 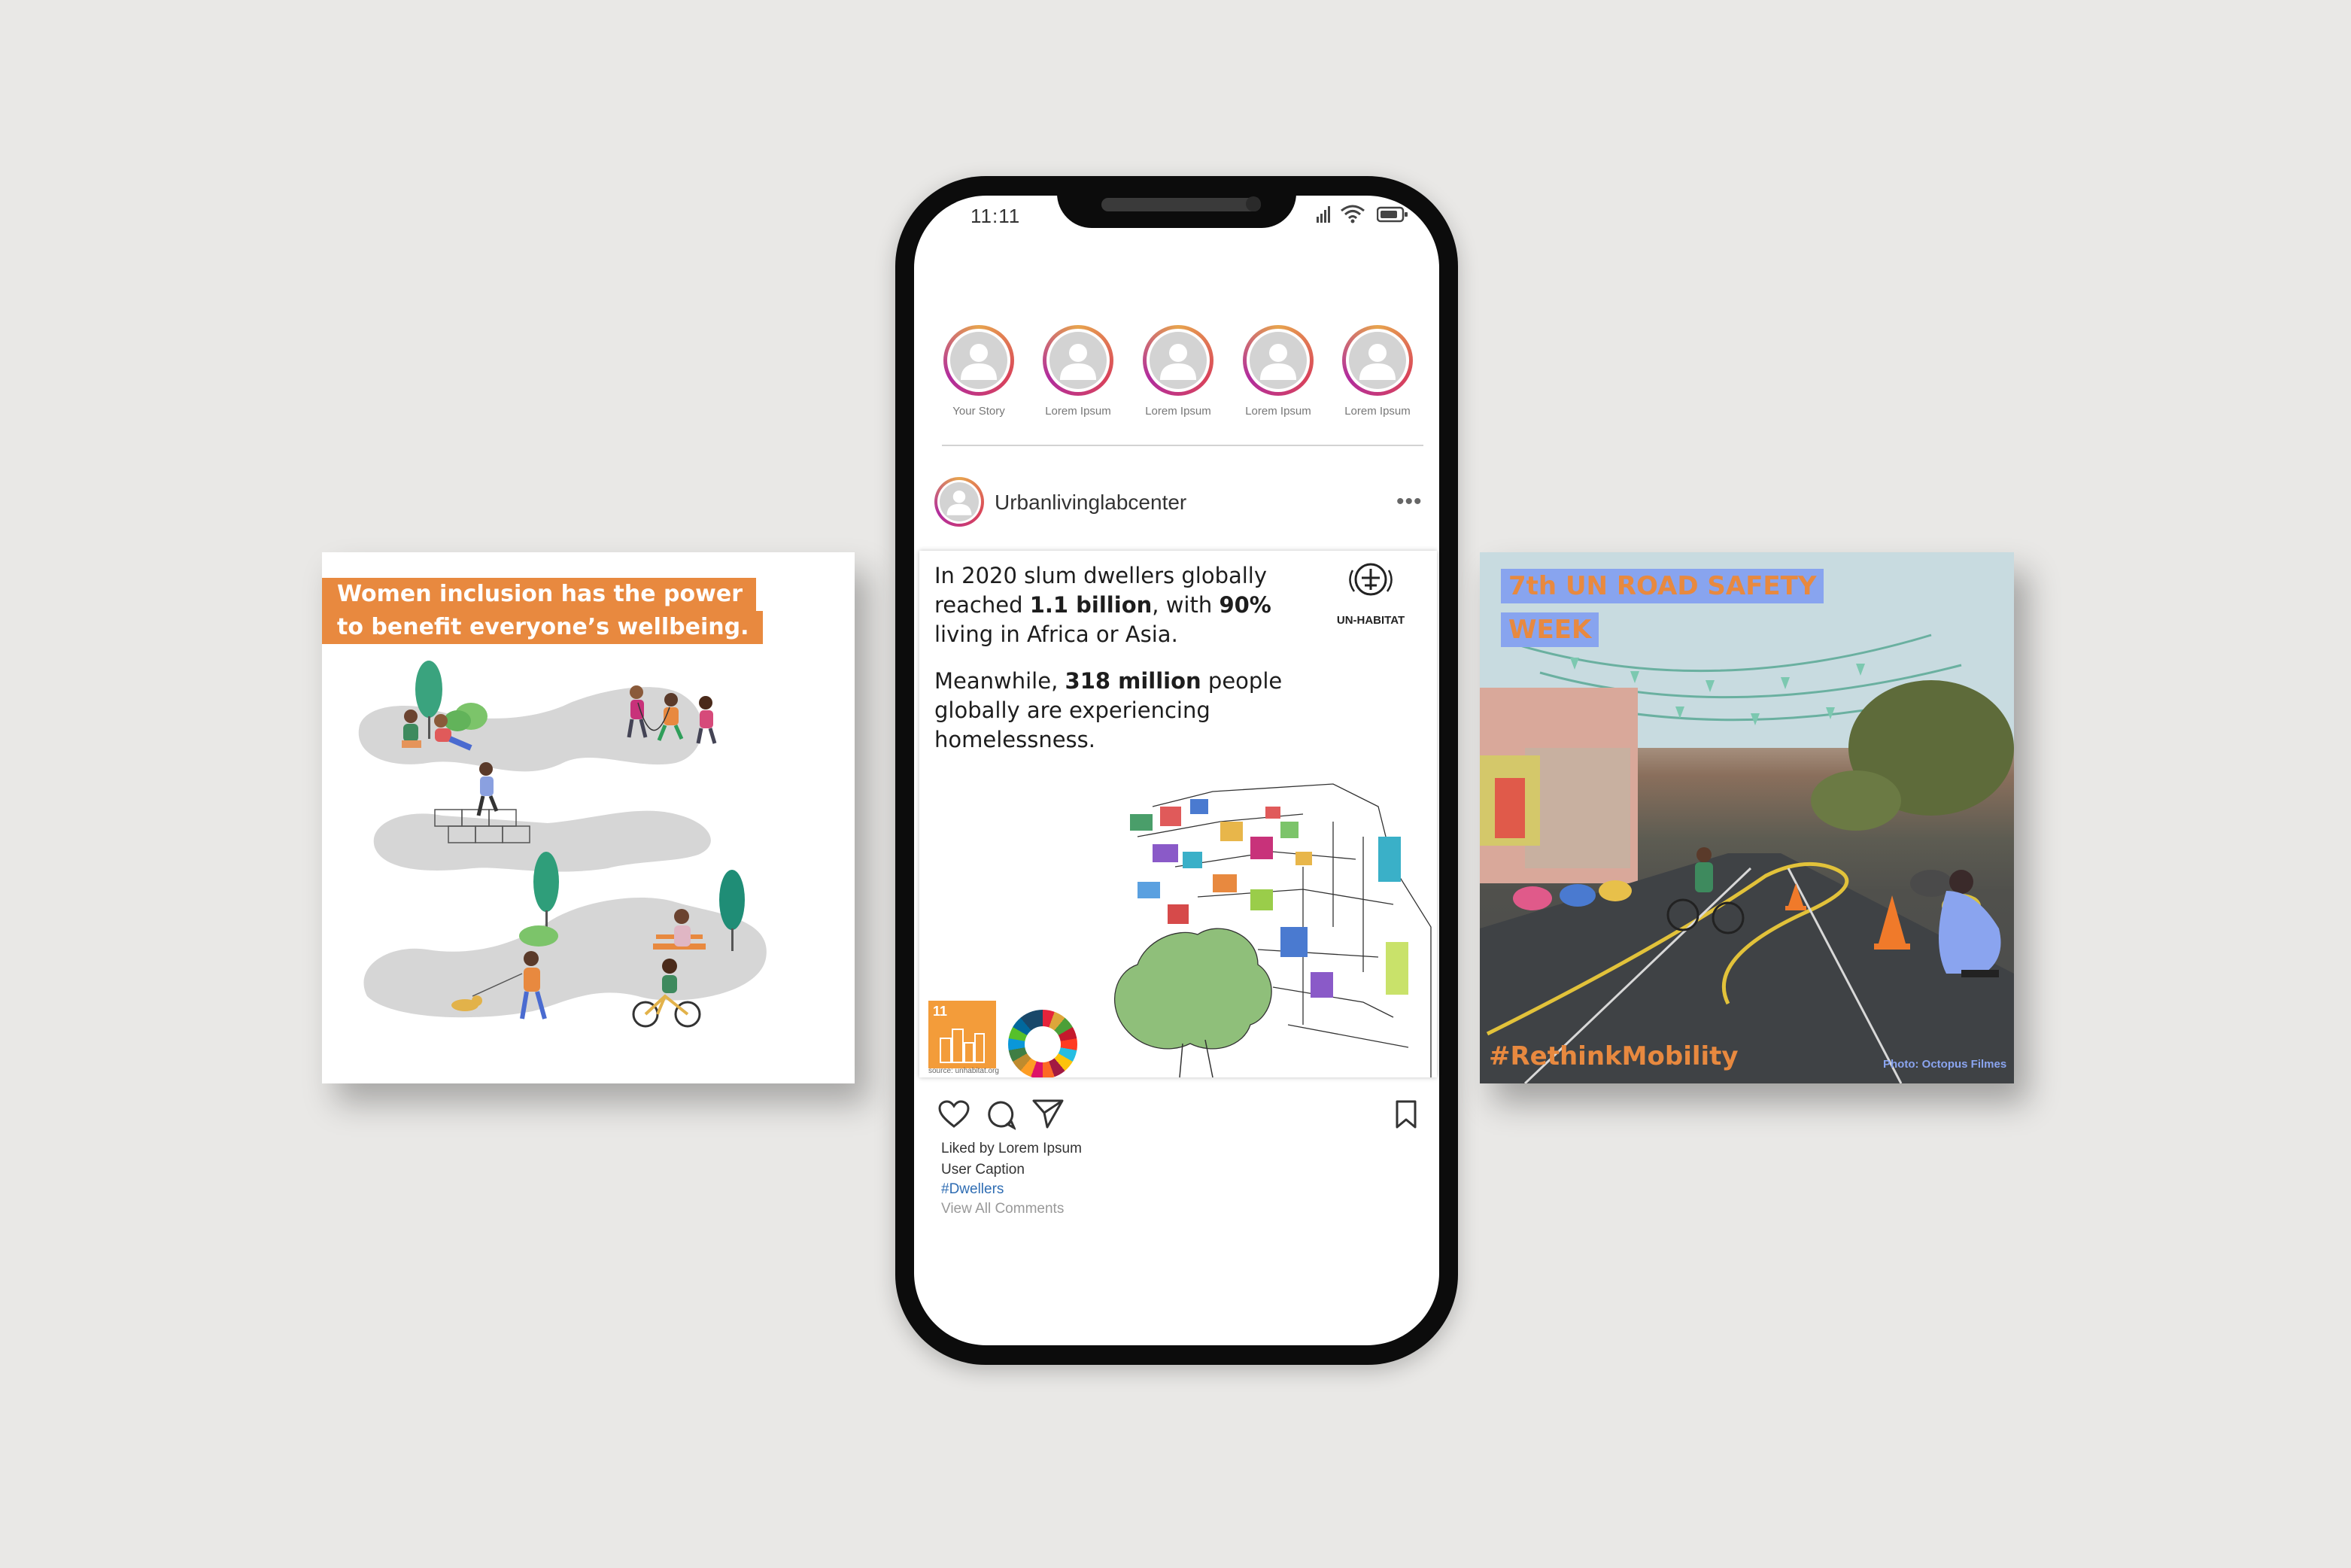 I want to click on sdg-11-tile: 11, so click(x=962, y=1034).